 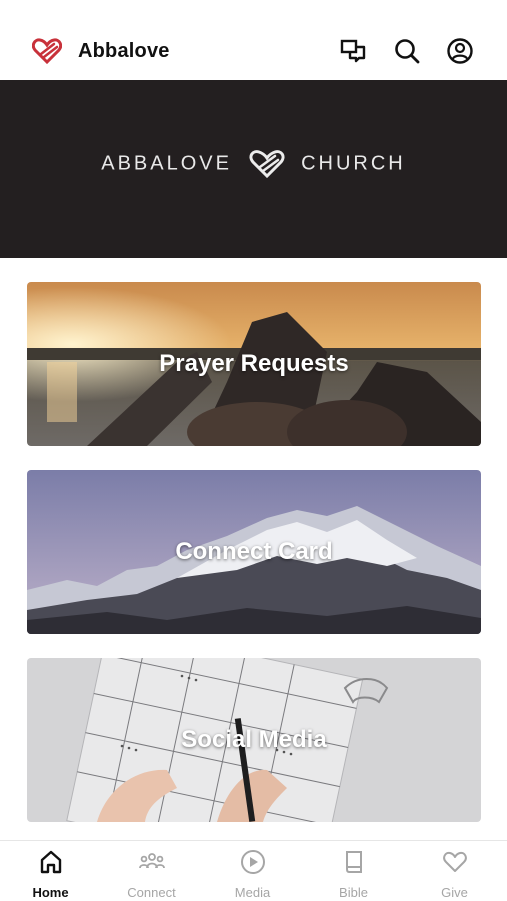 I want to click on tab-home-label: Home, so click(x=50, y=892).